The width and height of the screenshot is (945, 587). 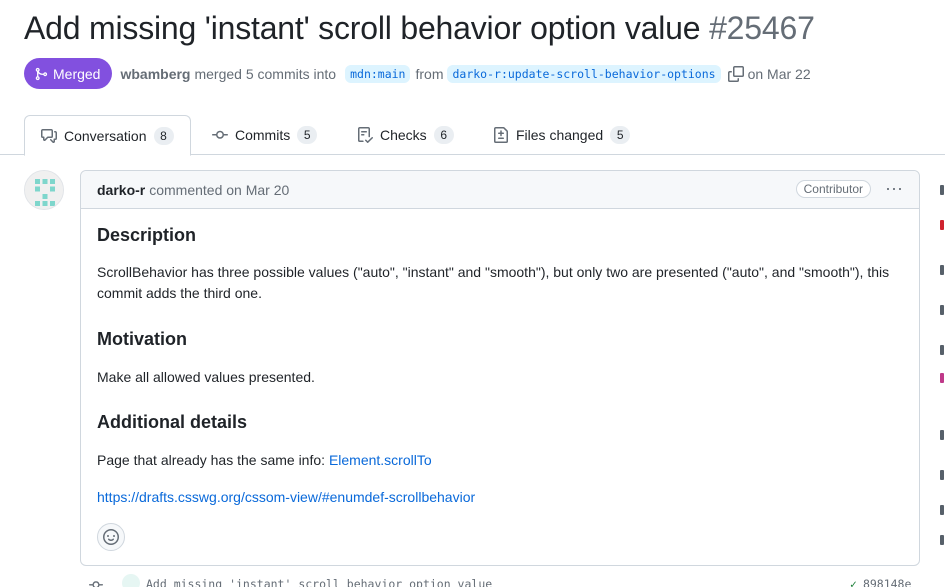 What do you see at coordinates (142, 339) in the screenshot?
I see `heading-motivation: Motivation` at bounding box center [142, 339].